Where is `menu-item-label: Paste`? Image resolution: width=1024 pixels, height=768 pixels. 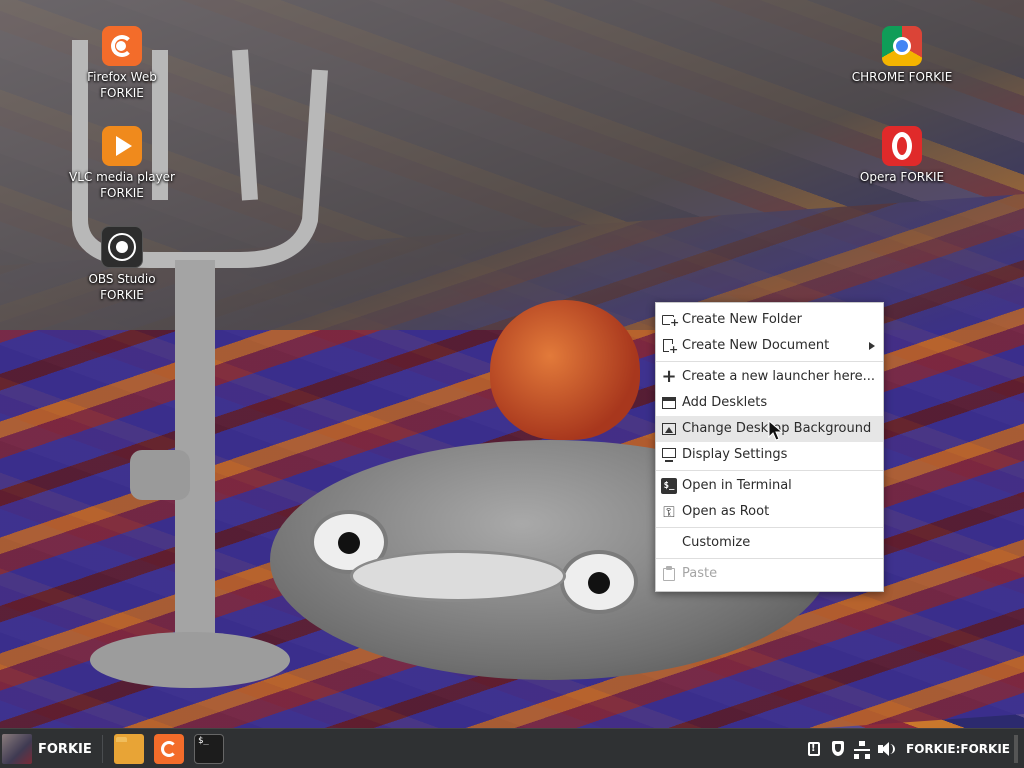 menu-item-label: Paste is located at coordinates (700, 573).